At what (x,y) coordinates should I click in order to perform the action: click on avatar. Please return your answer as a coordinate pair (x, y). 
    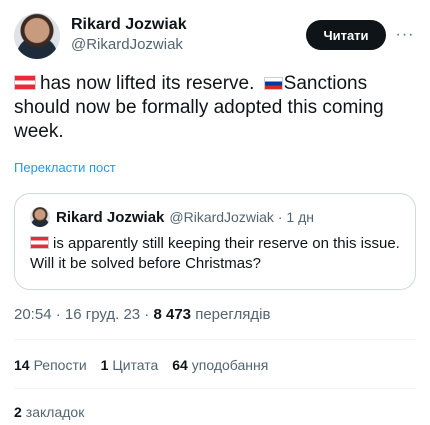
    Looking at the image, I should click on (37, 36).